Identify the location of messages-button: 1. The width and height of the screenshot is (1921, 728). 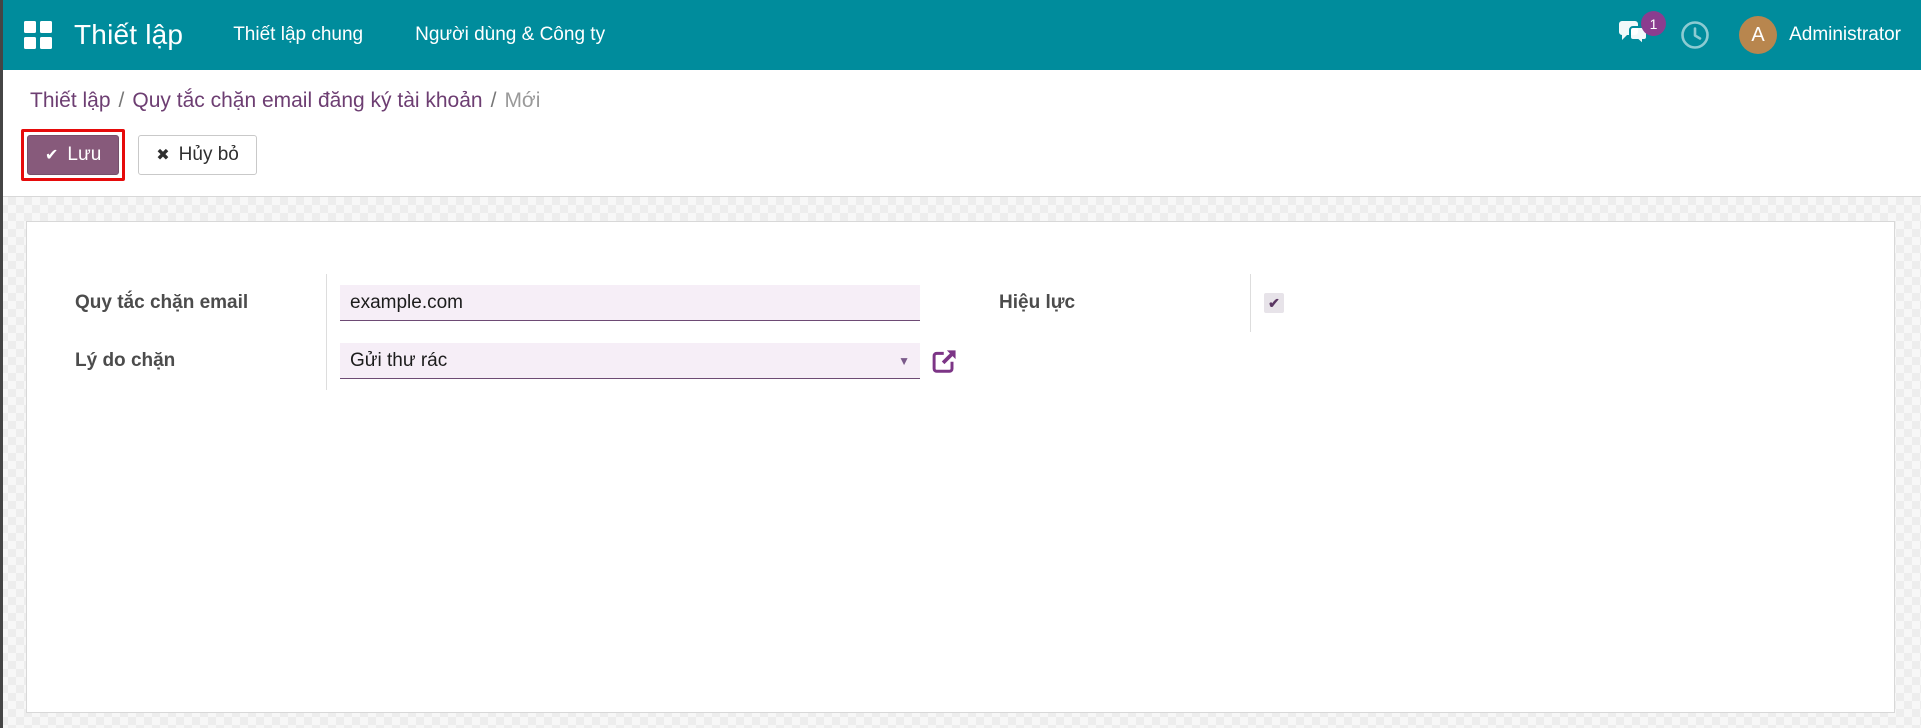
(1642, 30).